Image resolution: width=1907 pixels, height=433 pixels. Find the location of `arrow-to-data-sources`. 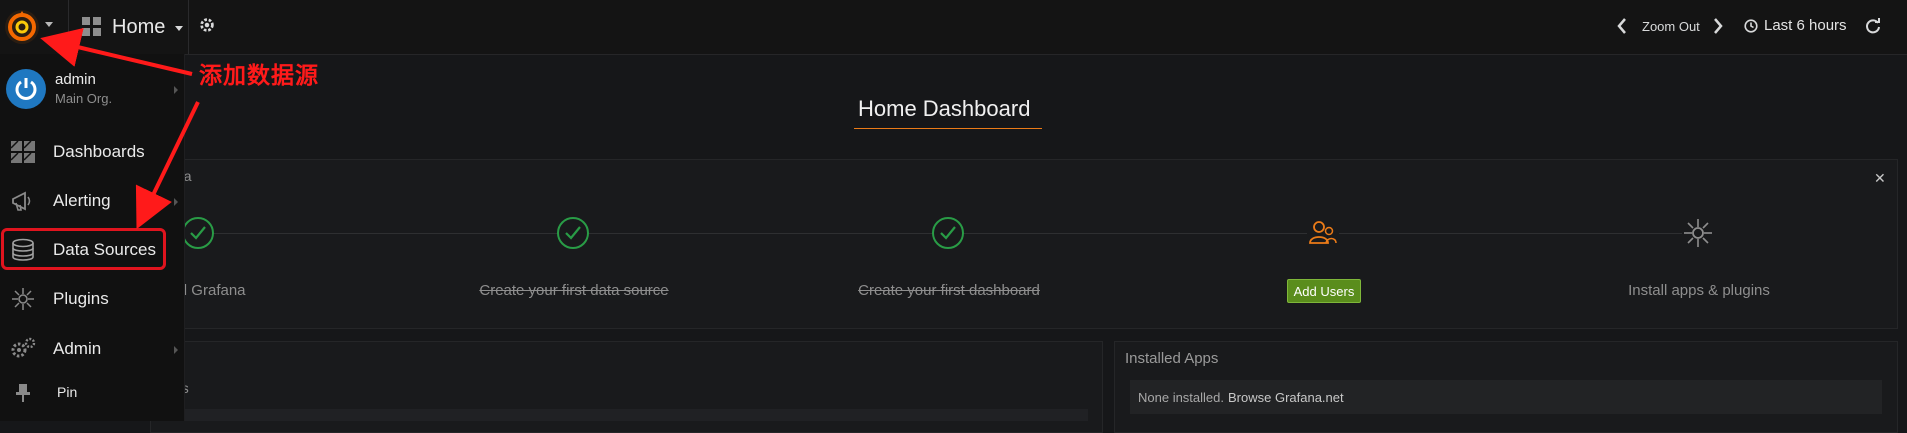

arrow-to-data-sources is located at coordinates (167, 165).